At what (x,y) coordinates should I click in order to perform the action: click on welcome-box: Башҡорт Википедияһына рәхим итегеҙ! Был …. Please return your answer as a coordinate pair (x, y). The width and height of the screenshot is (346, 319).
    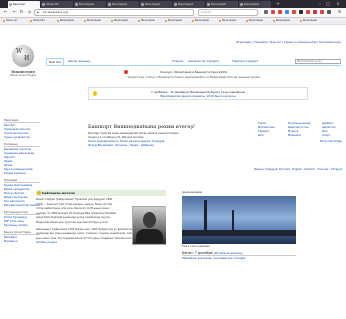
    Looking at the image, I should click on (154, 136).